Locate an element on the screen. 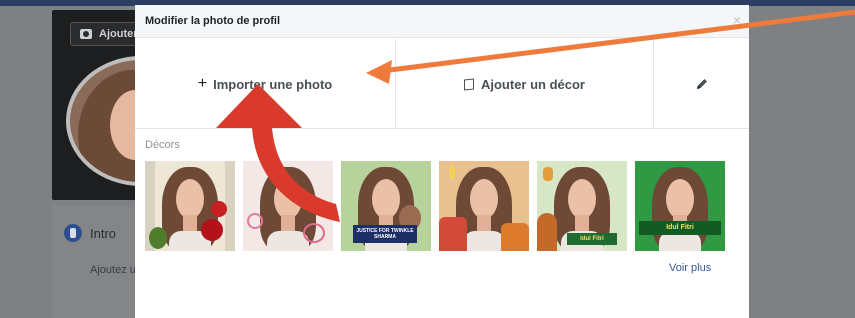 Image resolution: width=855 pixels, height=318 pixels. see-more-link: Voir plus is located at coordinates (690, 268).